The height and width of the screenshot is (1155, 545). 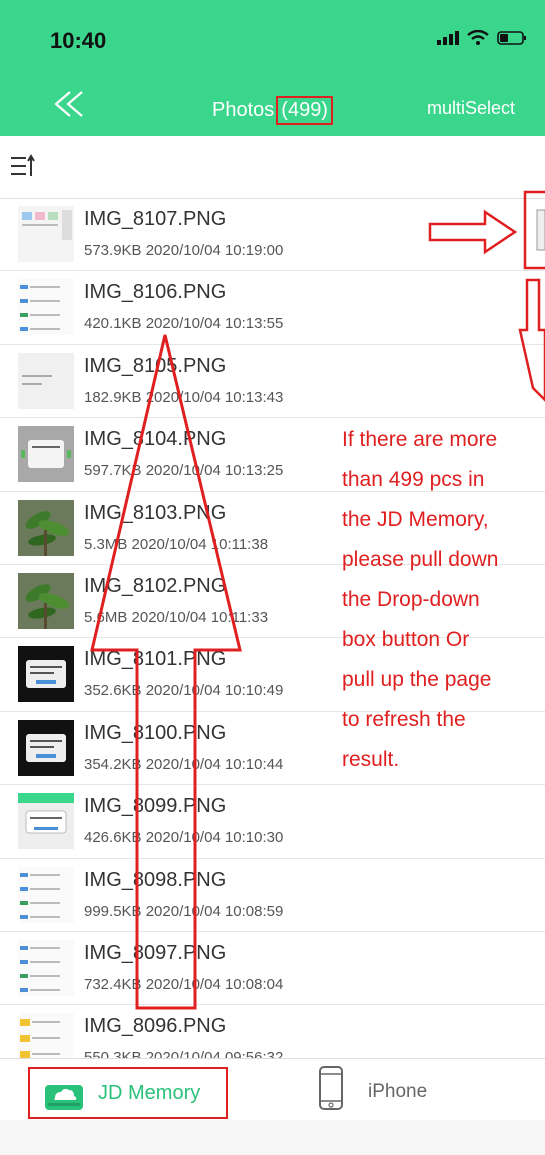 What do you see at coordinates (272, 308) in the screenshot?
I see `file-row: IMG_8106.PNG 420.1KB 2020/10/04 10:13:55` at bounding box center [272, 308].